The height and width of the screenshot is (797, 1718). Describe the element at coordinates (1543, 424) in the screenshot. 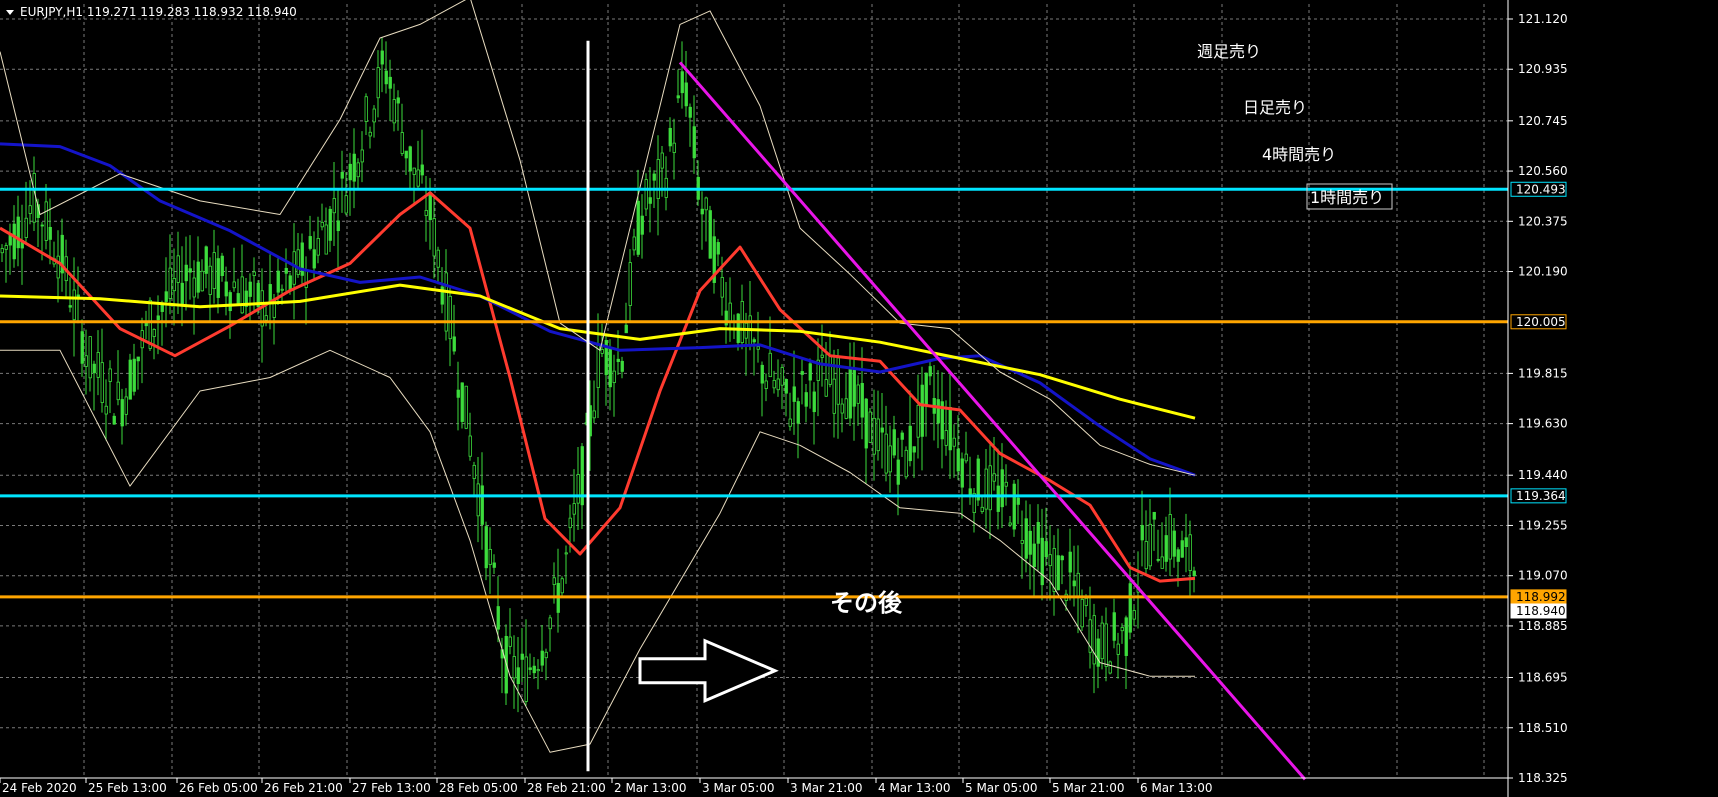

I see `y-tick-label: 119.630` at that location.